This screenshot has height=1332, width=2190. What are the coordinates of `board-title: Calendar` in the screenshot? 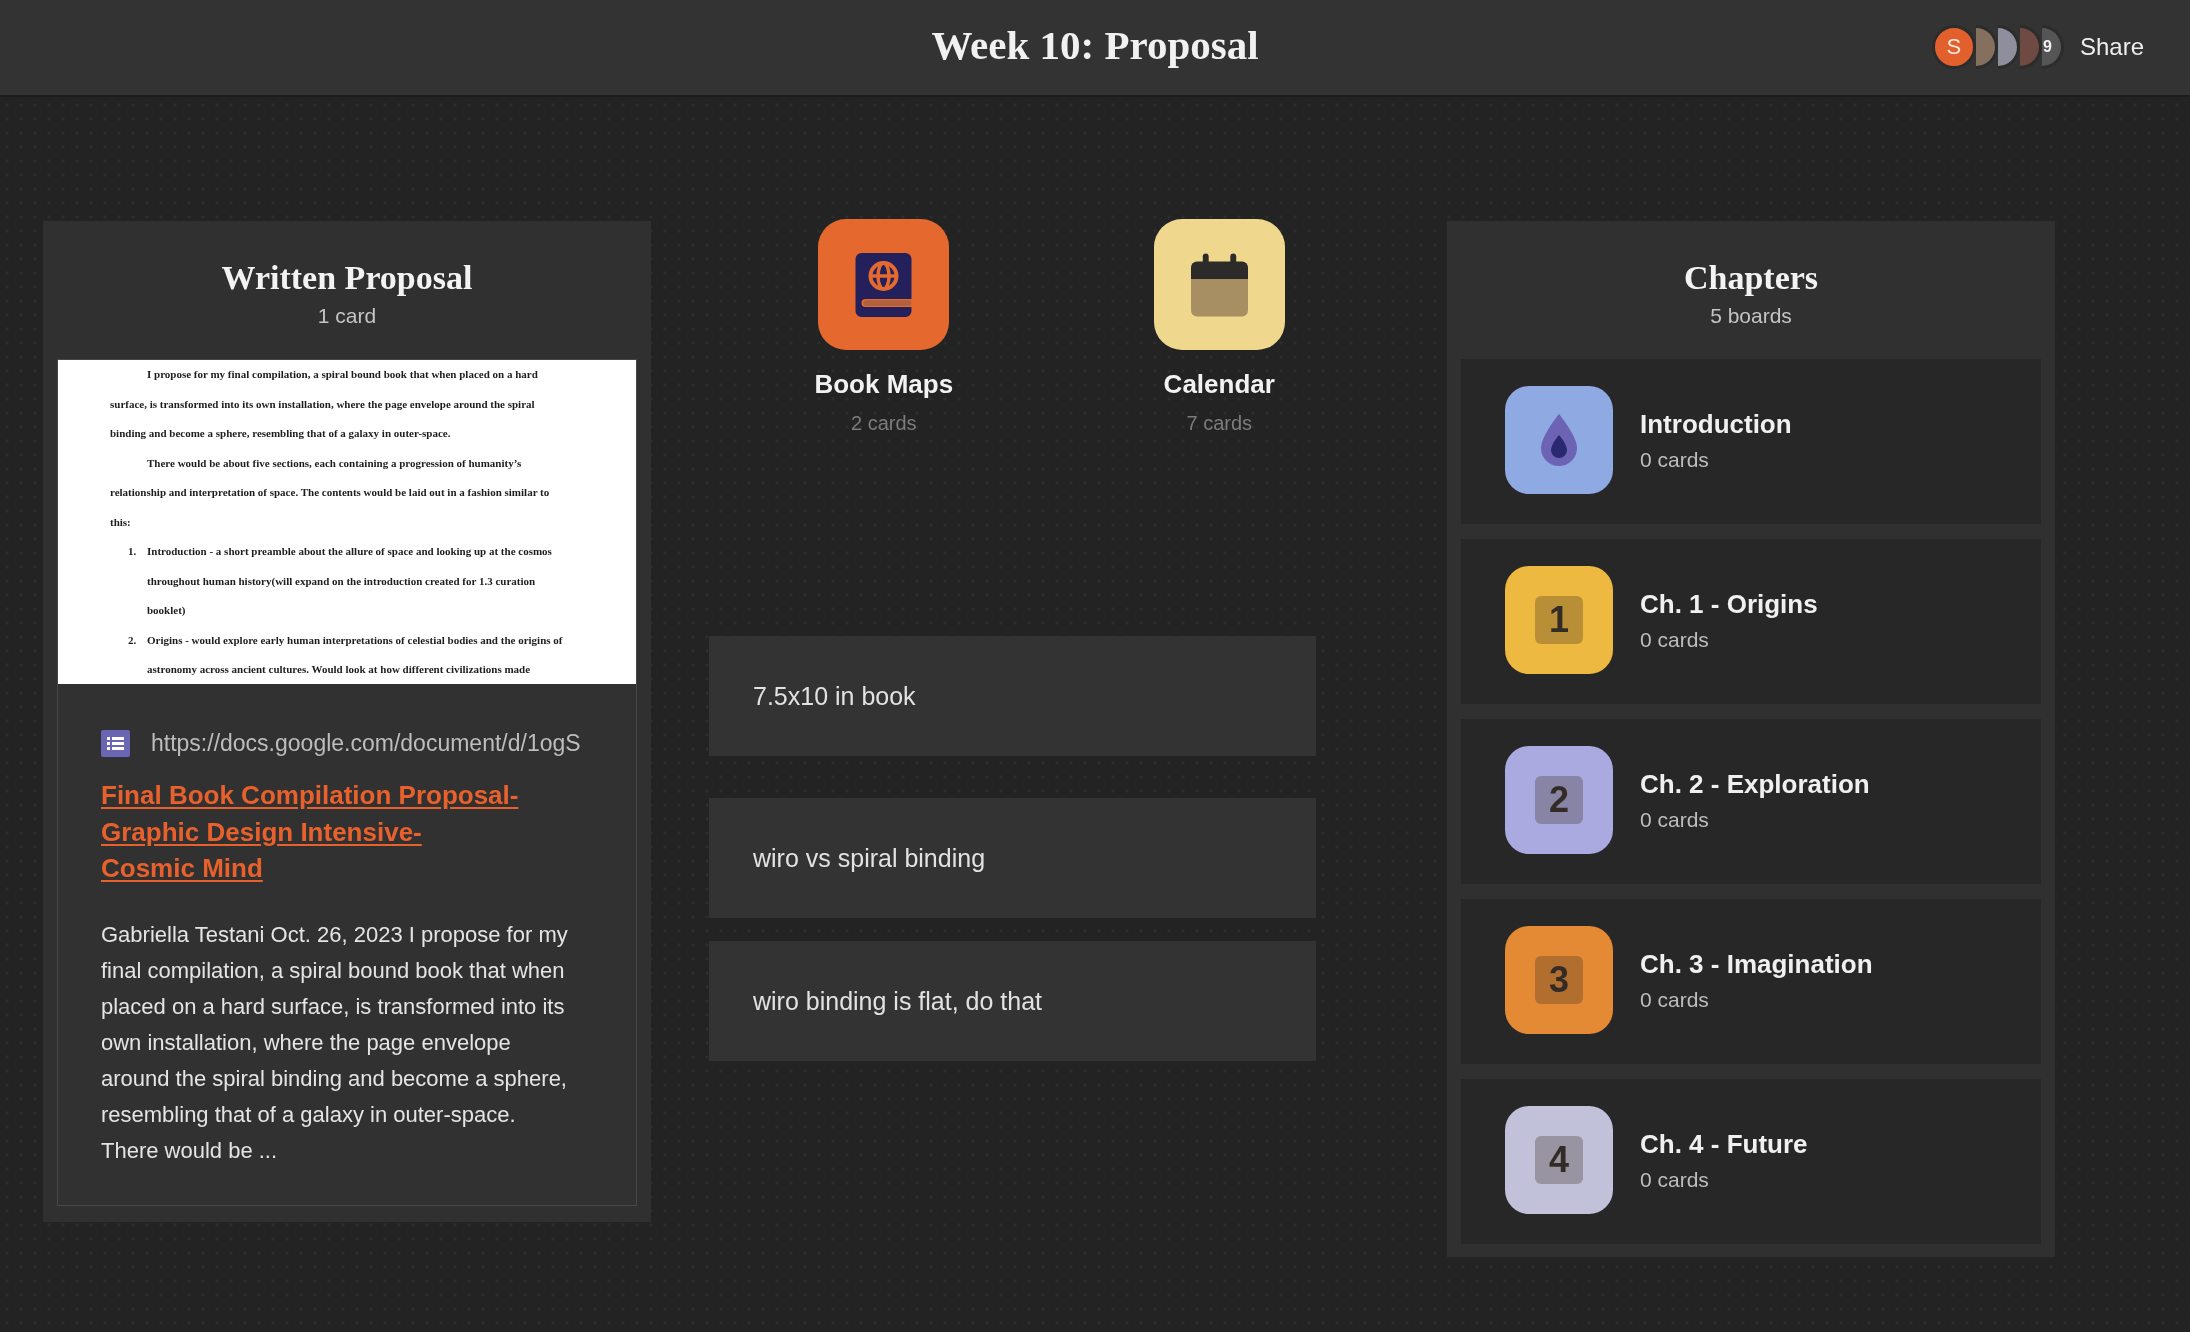 It's located at (1219, 384).